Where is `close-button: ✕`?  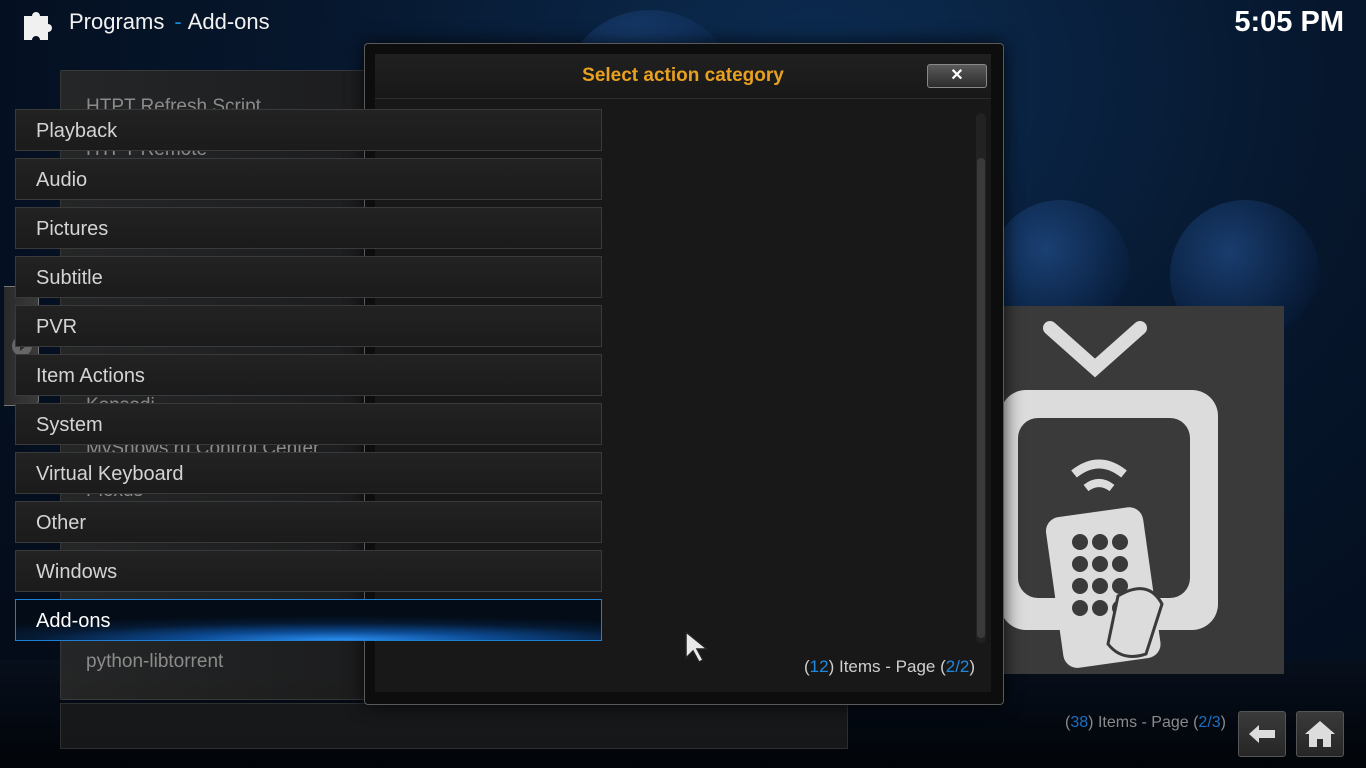 close-button: ✕ is located at coordinates (957, 76).